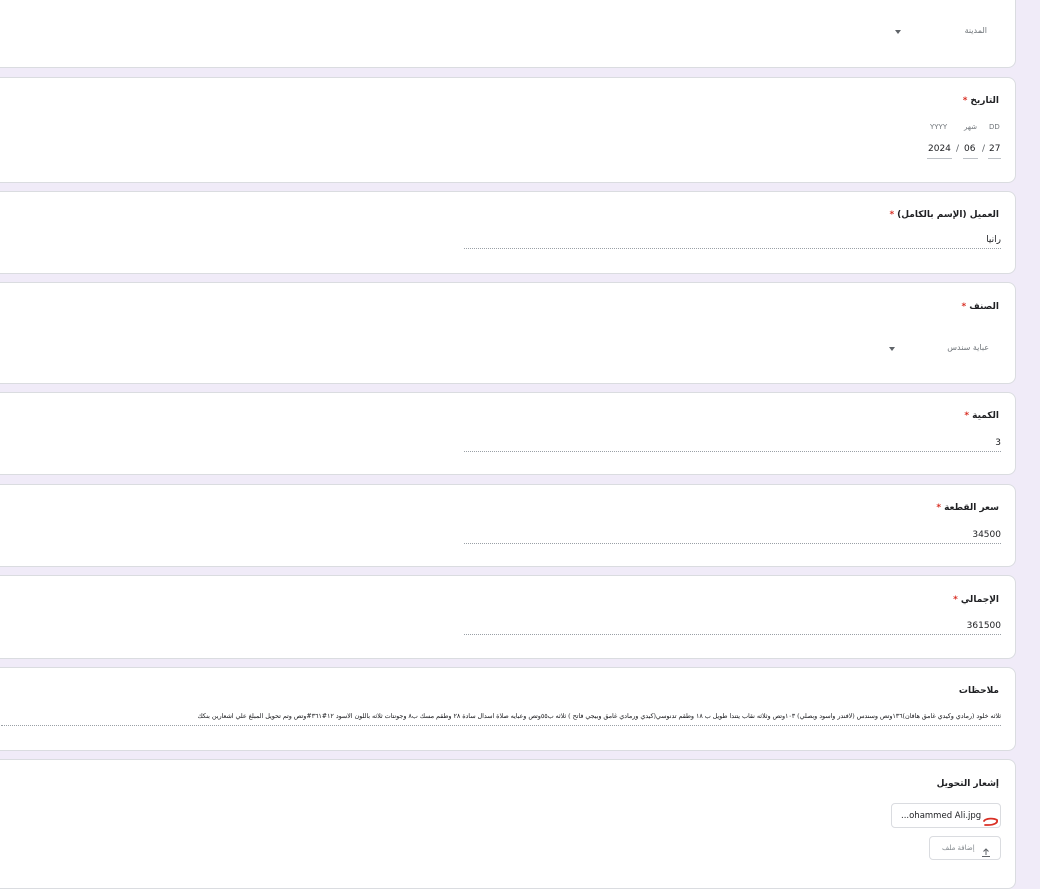 Image resolution: width=1040 pixels, height=889 pixels. Describe the element at coordinates (969, 149) in the screenshot. I see `date-month-input: 06` at that location.